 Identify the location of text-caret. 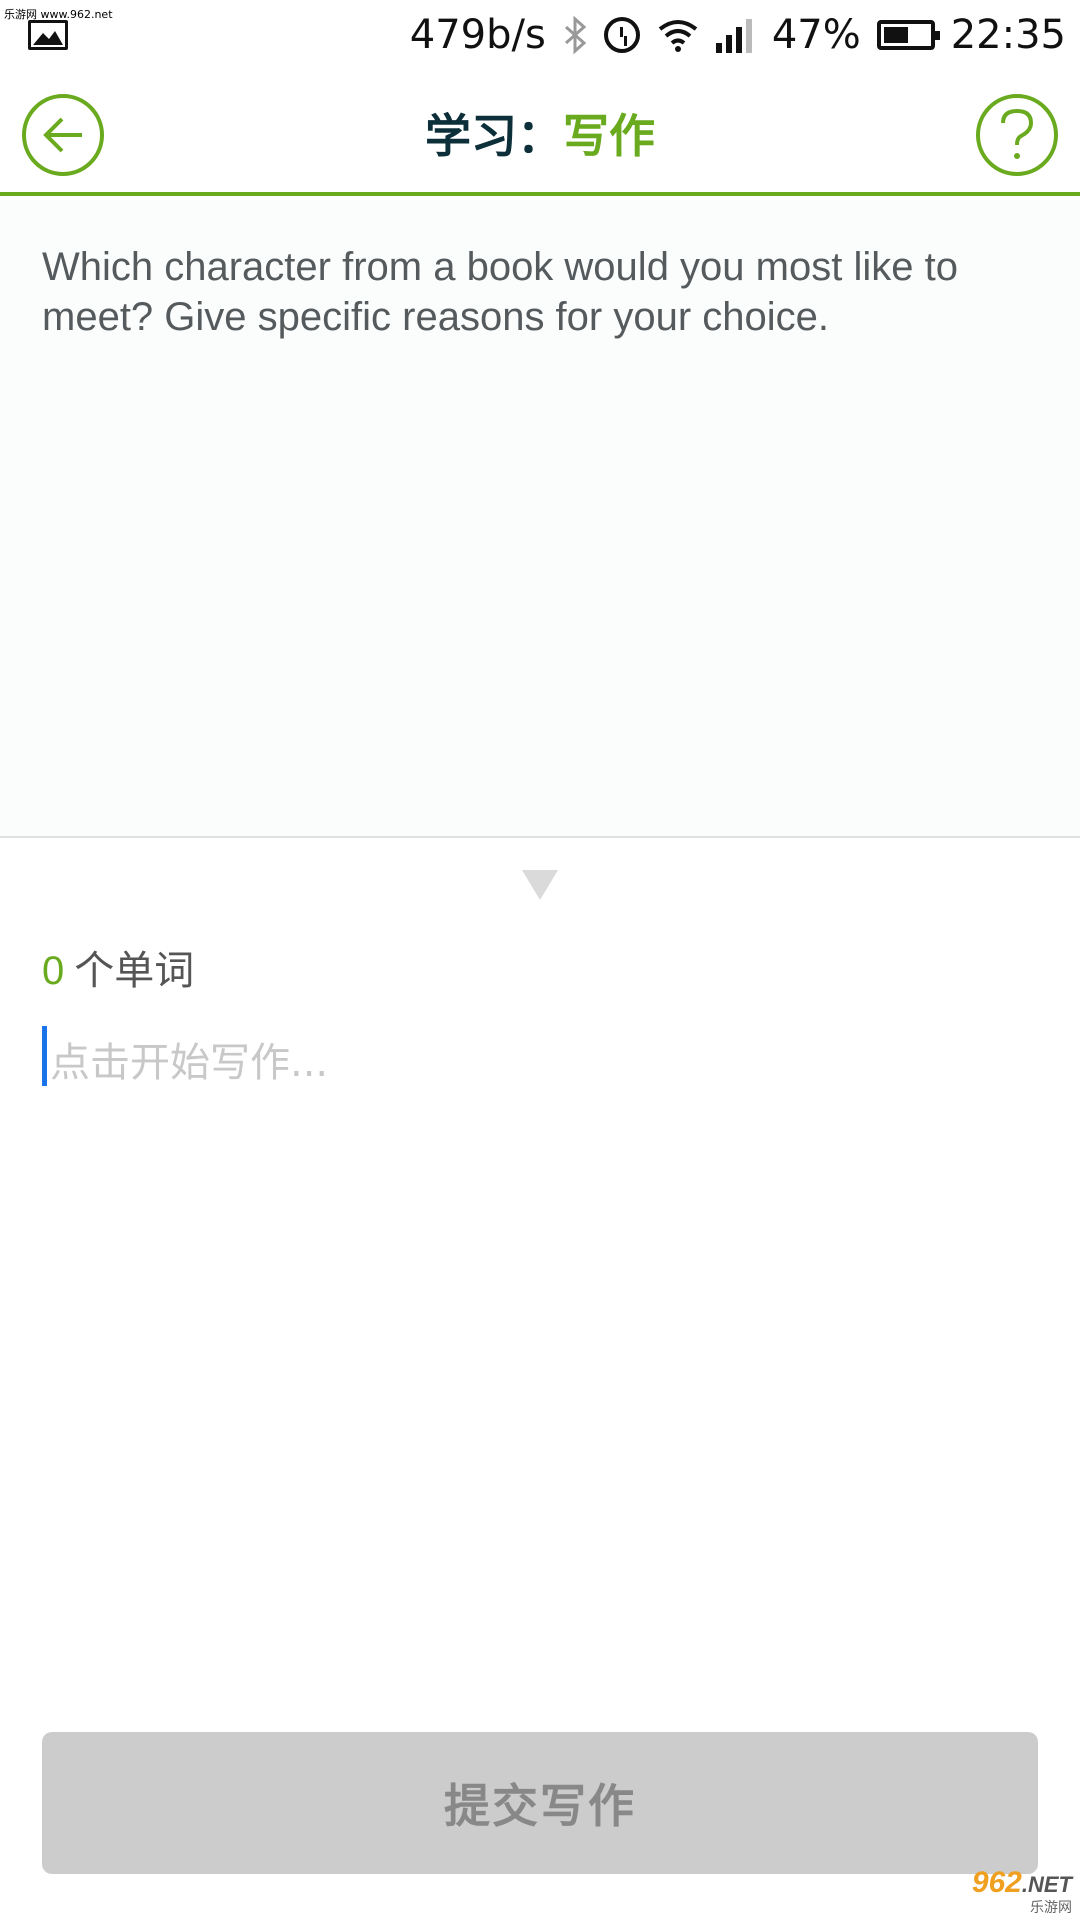
(44, 1056).